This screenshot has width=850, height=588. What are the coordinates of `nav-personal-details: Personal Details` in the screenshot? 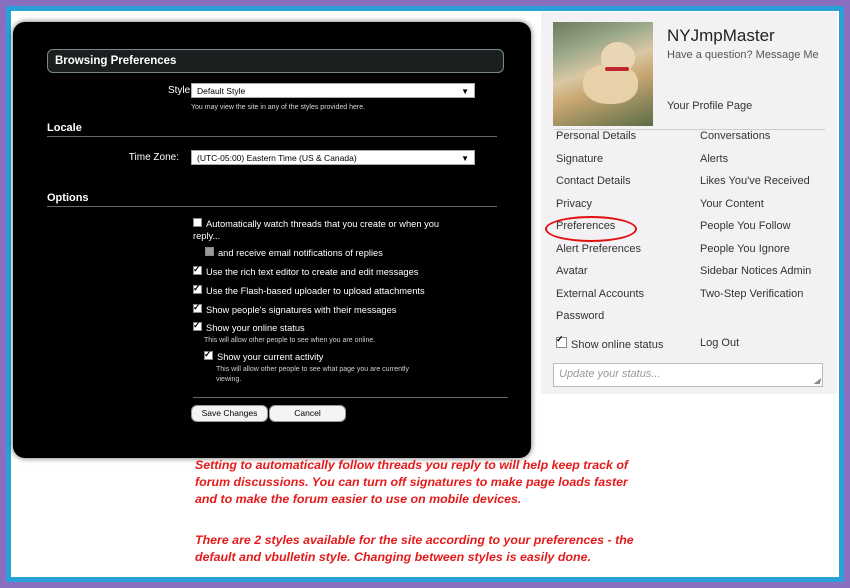 It's located at (596, 136).